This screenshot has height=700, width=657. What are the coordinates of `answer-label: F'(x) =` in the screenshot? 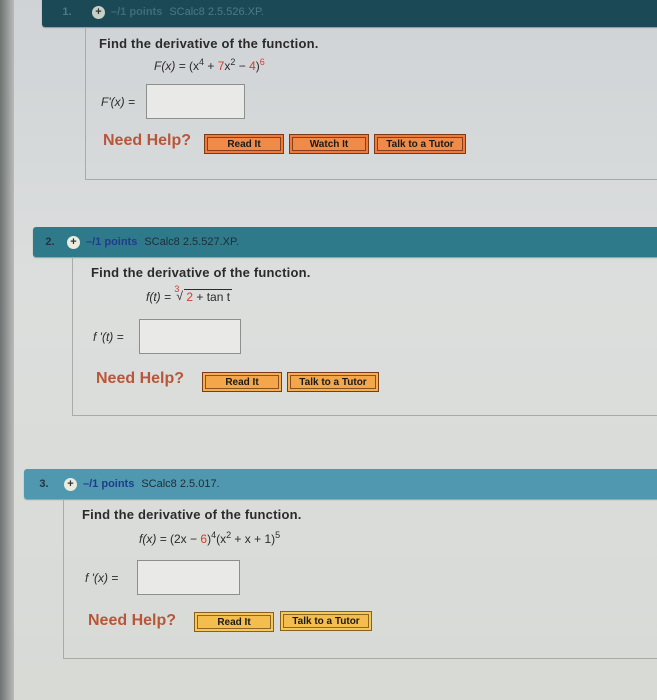 It's located at (118, 102).